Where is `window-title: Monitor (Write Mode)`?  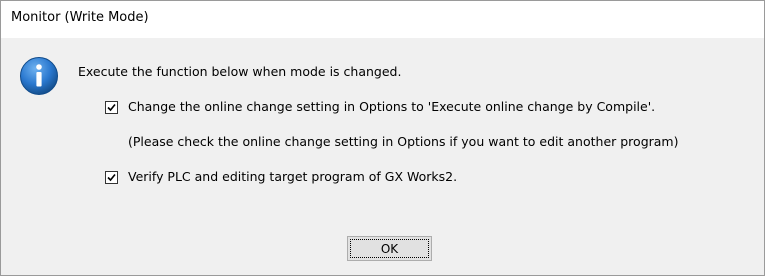 window-title: Monitor (Write Mode) is located at coordinates (80, 17).